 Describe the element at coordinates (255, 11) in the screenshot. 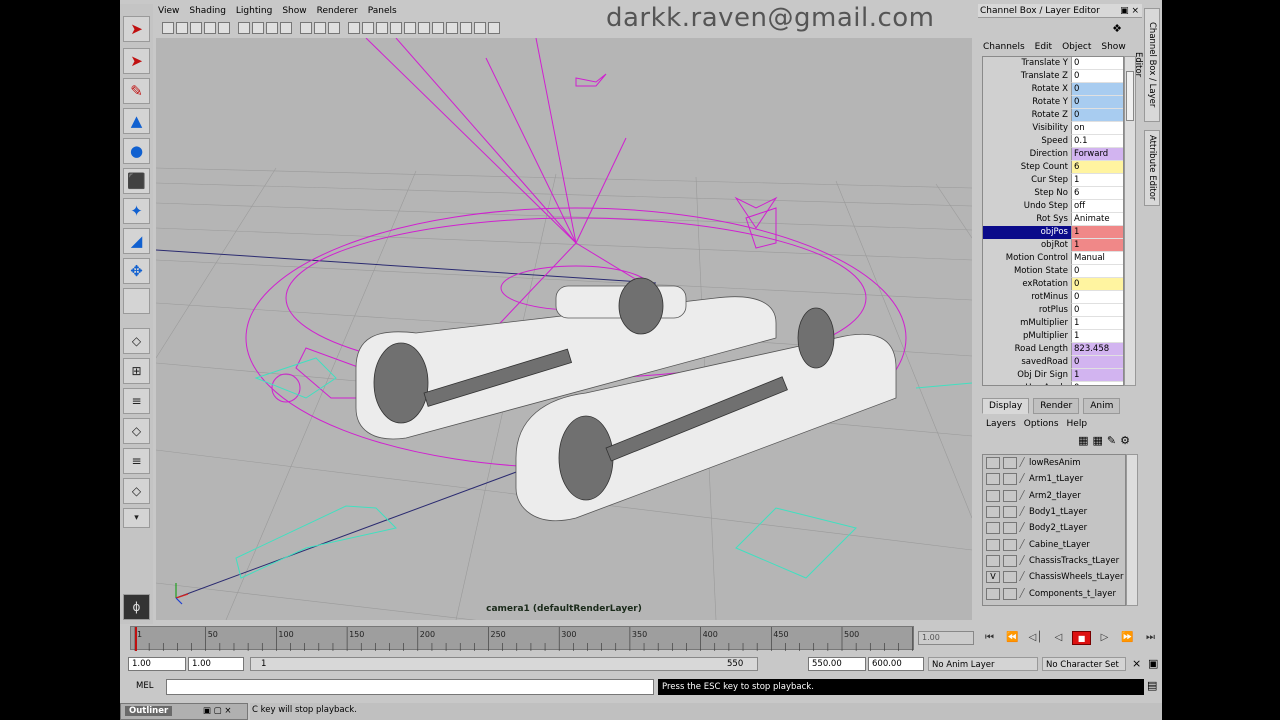

I see `menu-lighting: Lighting` at that location.